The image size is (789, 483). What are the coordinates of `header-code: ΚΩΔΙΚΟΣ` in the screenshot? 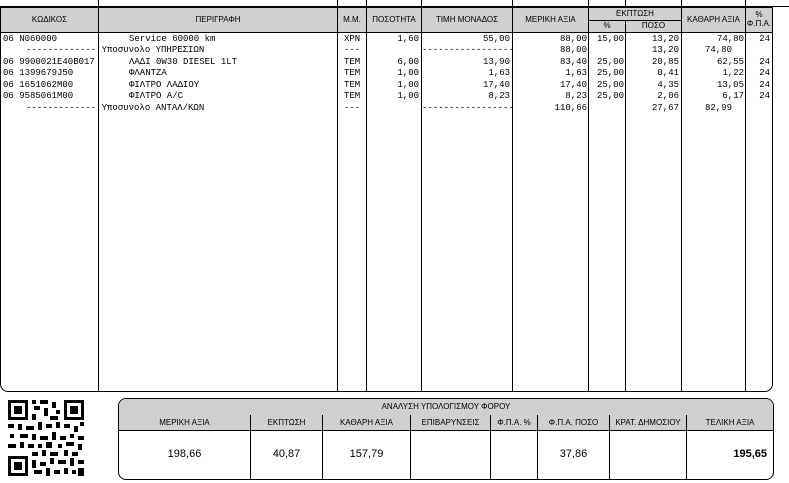 It's located at (49, 19).